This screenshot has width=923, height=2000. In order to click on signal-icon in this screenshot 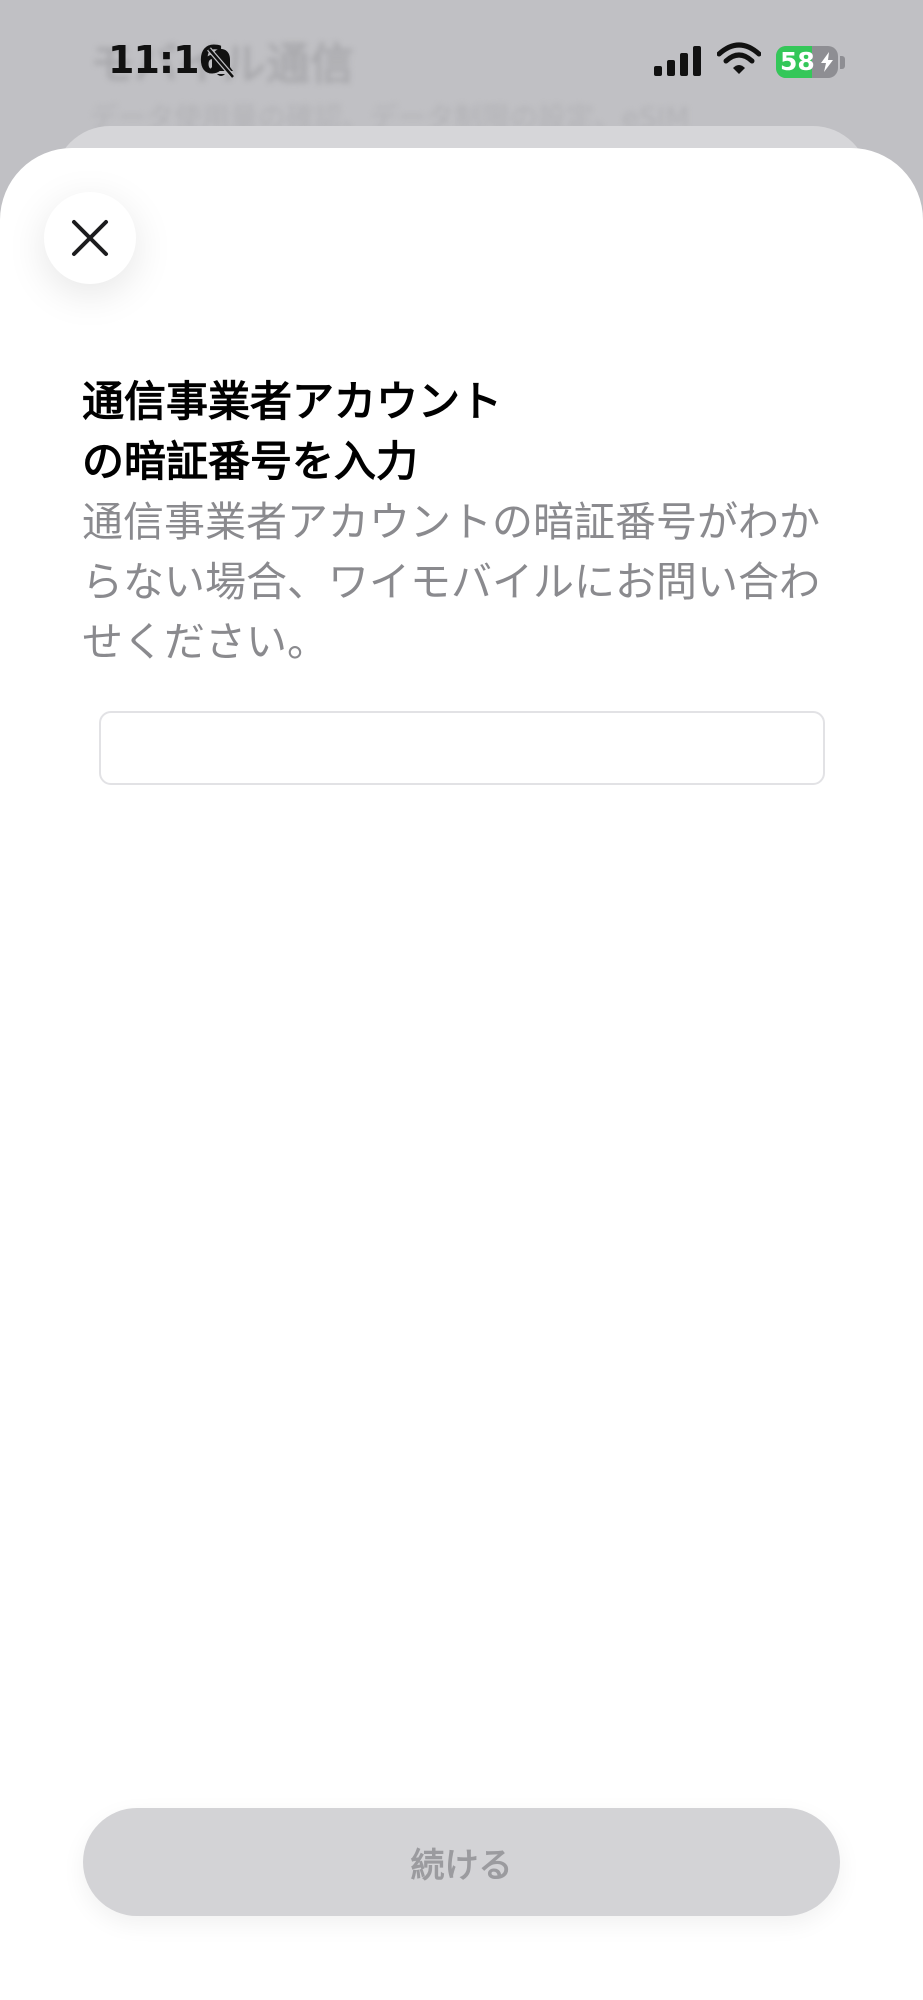, I will do `click(677, 61)`.